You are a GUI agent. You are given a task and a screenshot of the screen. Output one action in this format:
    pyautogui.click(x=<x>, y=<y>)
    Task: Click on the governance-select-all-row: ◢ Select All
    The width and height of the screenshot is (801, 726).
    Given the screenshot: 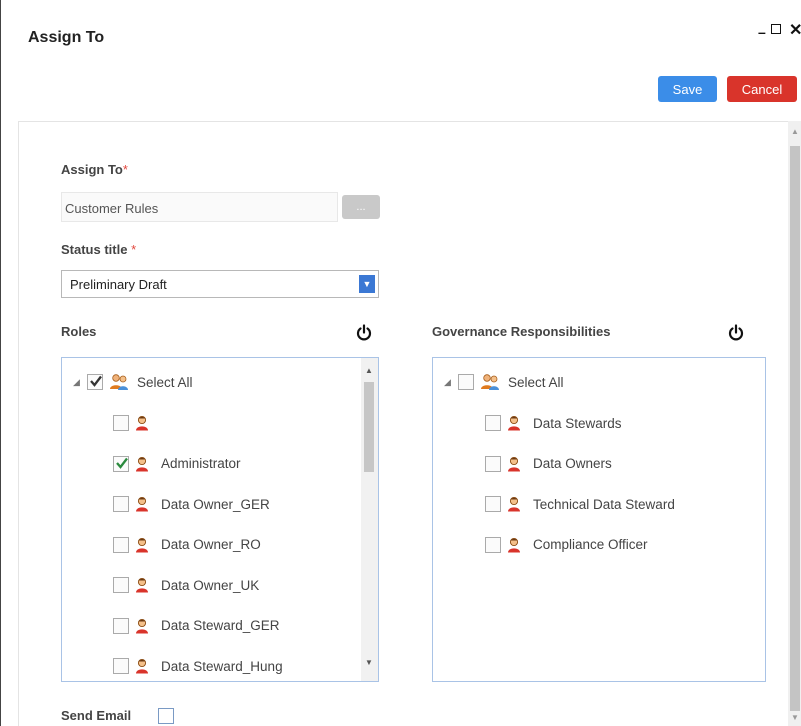 What is the action you would take?
    pyautogui.click(x=504, y=382)
    